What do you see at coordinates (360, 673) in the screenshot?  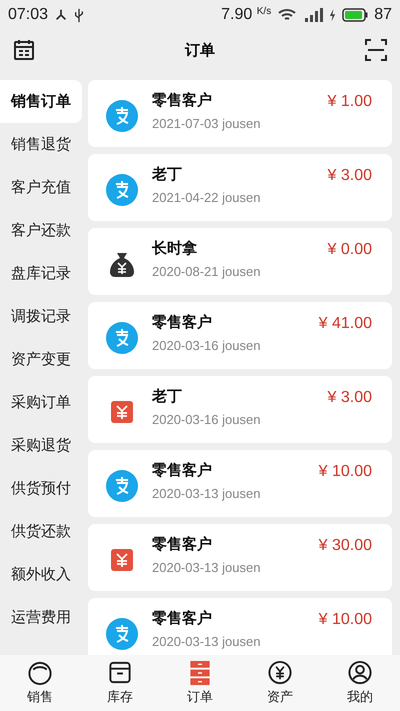 I see `user-icon` at bounding box center [360, 673].